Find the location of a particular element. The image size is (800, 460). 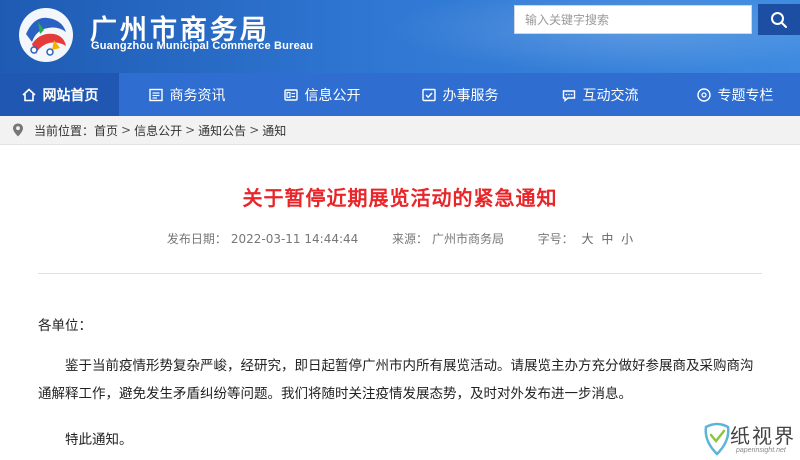

nav-item-interaction: 互动交流 is located at coordinates (599, 94).